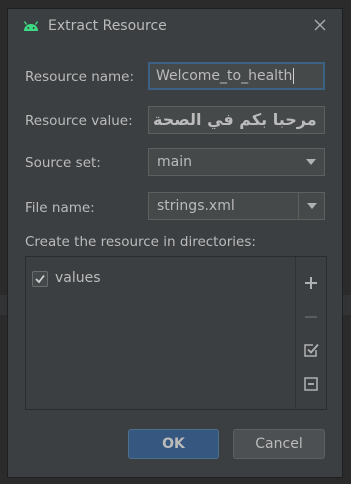 The width and height of the screenshot is (351, 484). What do you see at coordinates (294, 76) in the screenshot?
I see `text-caret` at bounding box center [294, 76].